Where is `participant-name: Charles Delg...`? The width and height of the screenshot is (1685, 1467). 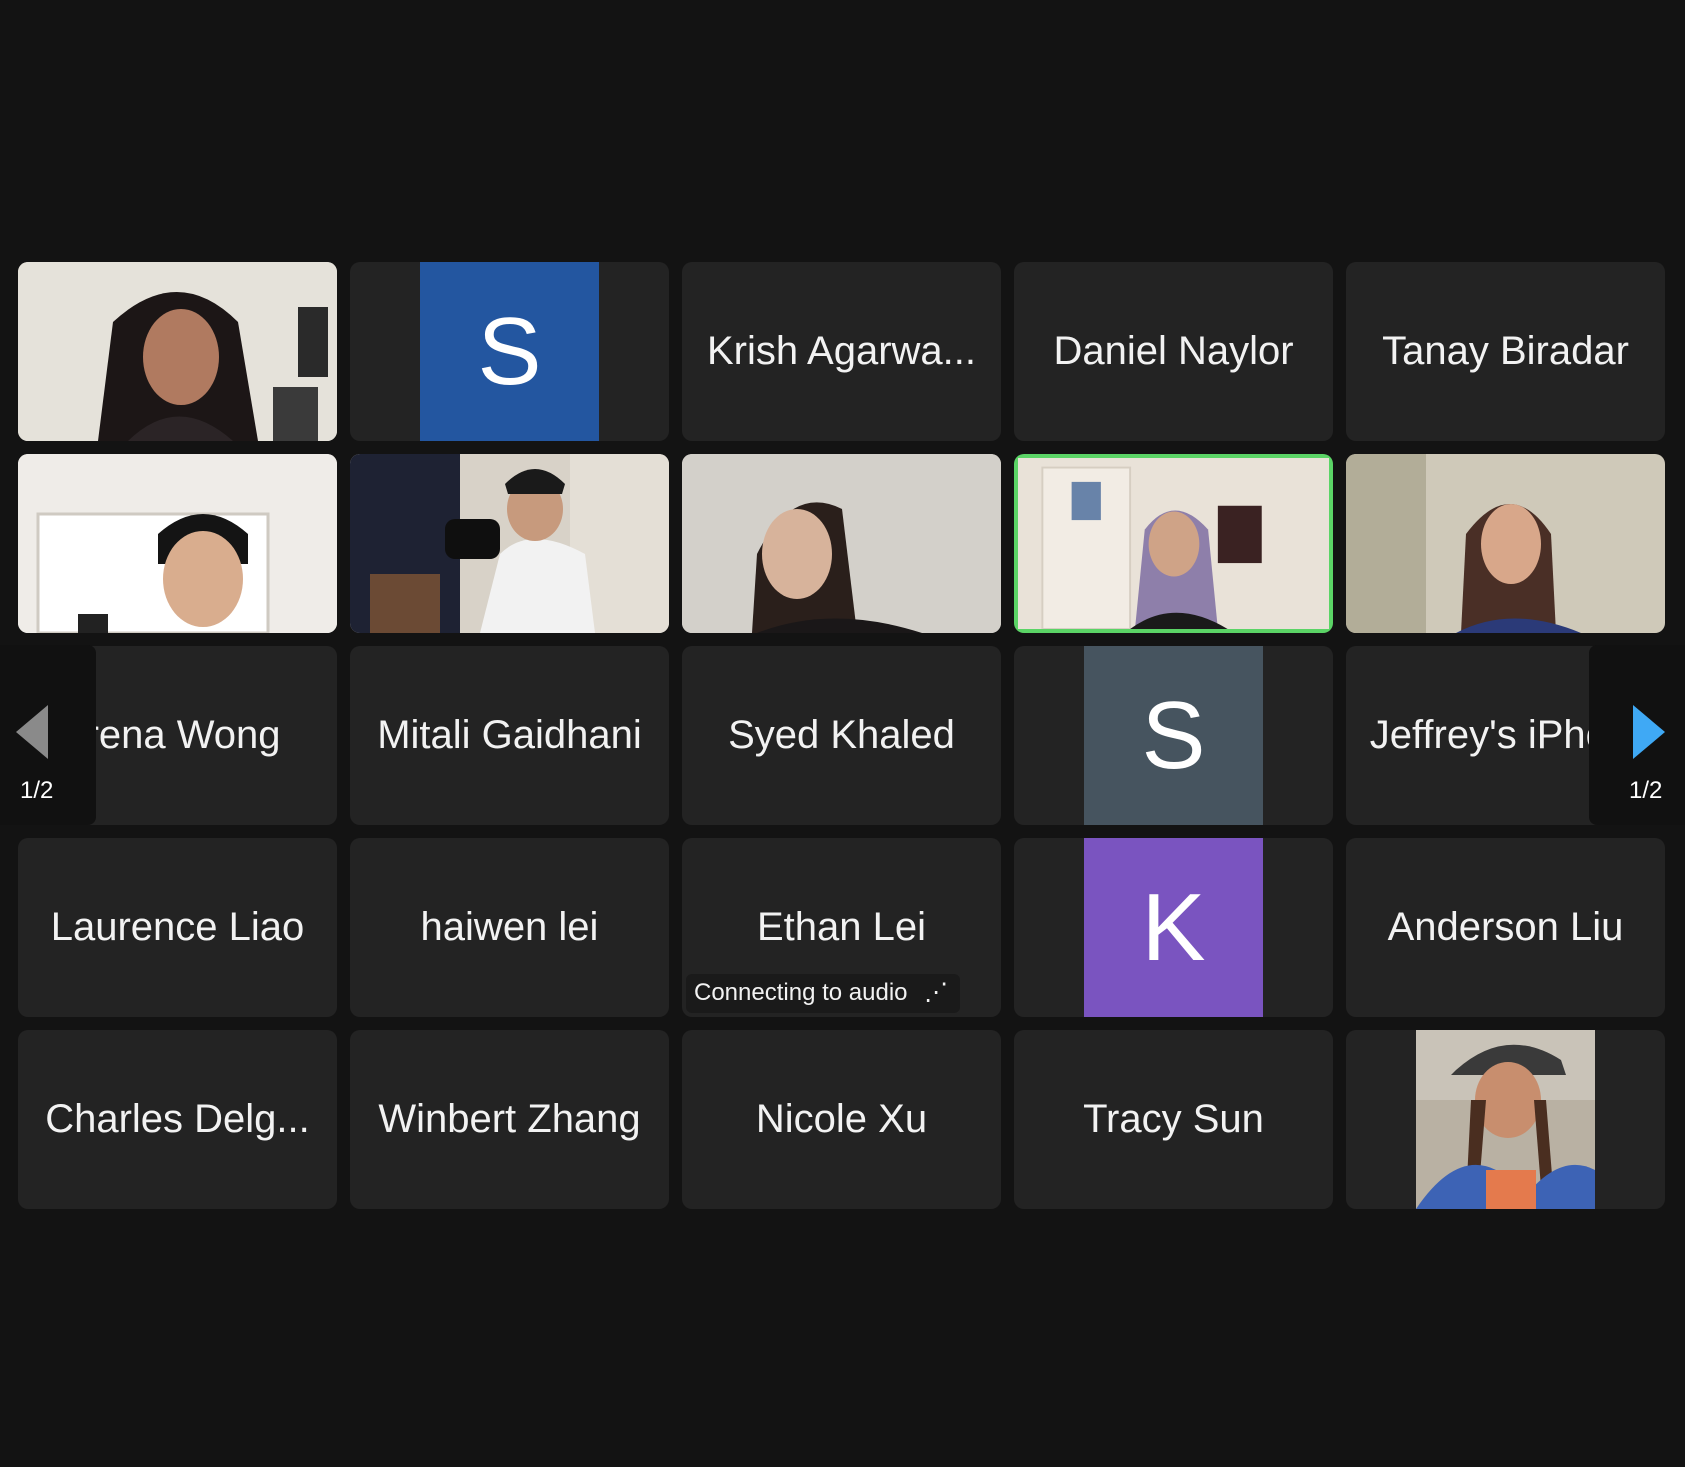
participant-name: Charles Delg... is located at coordinates (177, 1119).